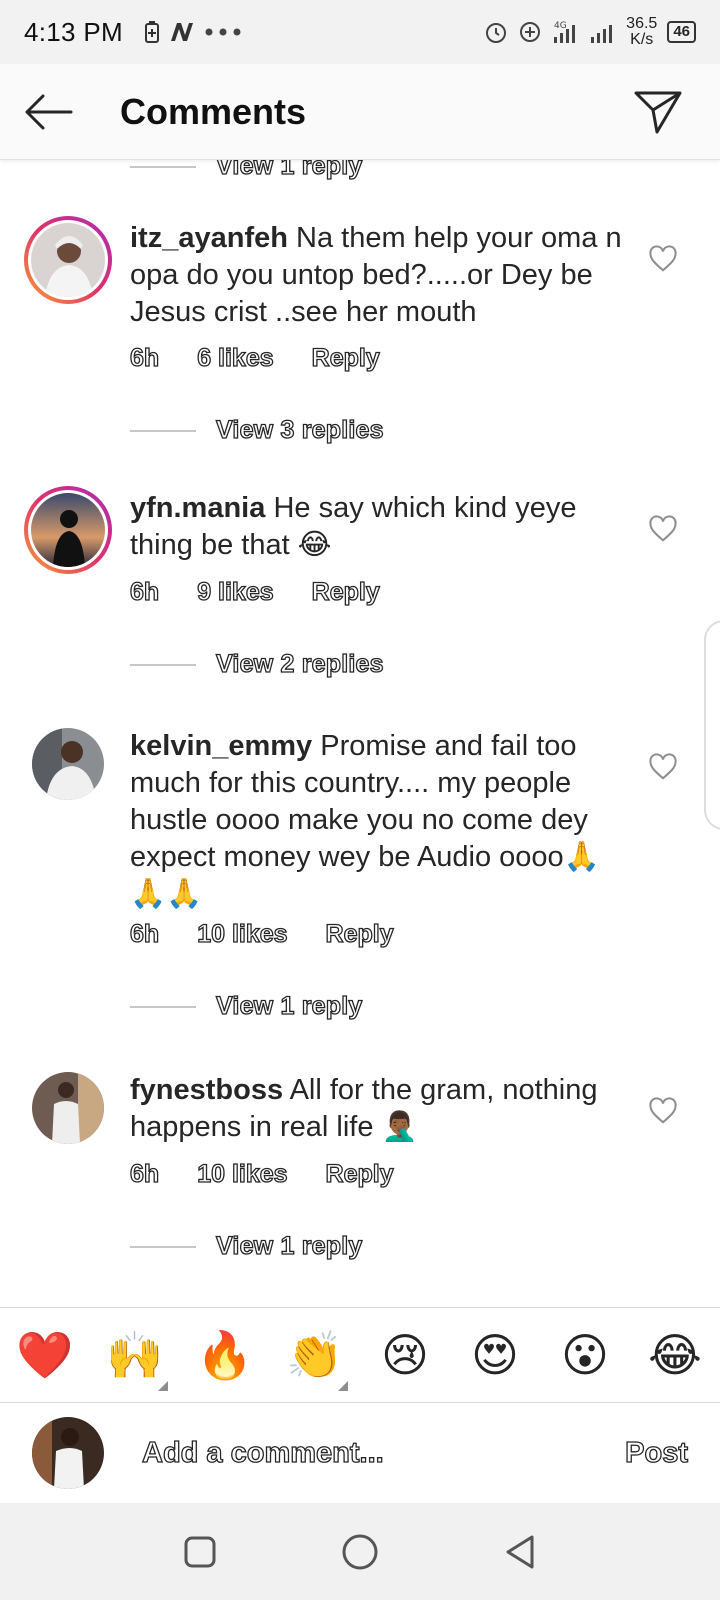  I want to click on comment-meta: 6h 9 likes Reply, so click(254, 592).